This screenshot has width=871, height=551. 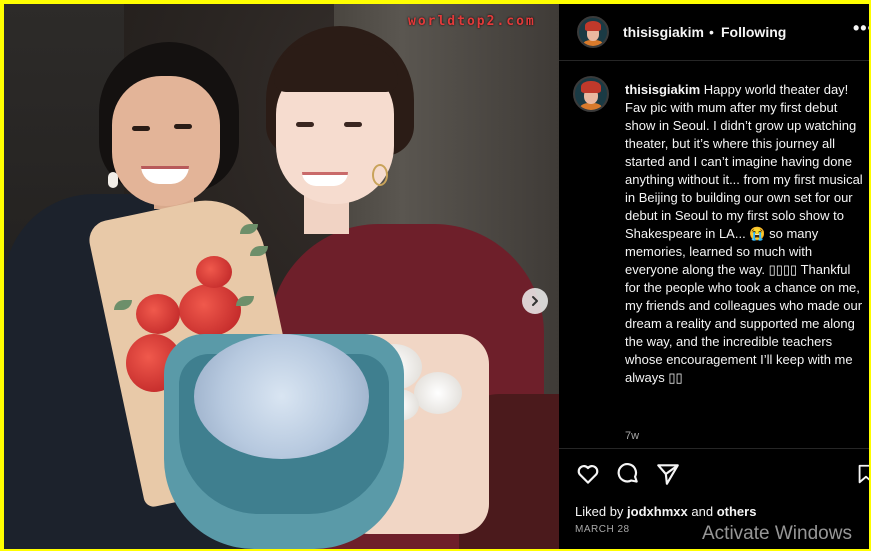 I want to click on mother-earring, so click(x=113, y=180).